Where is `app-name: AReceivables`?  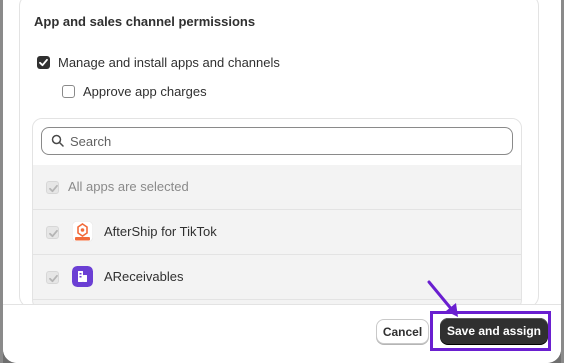 app-name: AReceivables is located at coordinates (144, 276).